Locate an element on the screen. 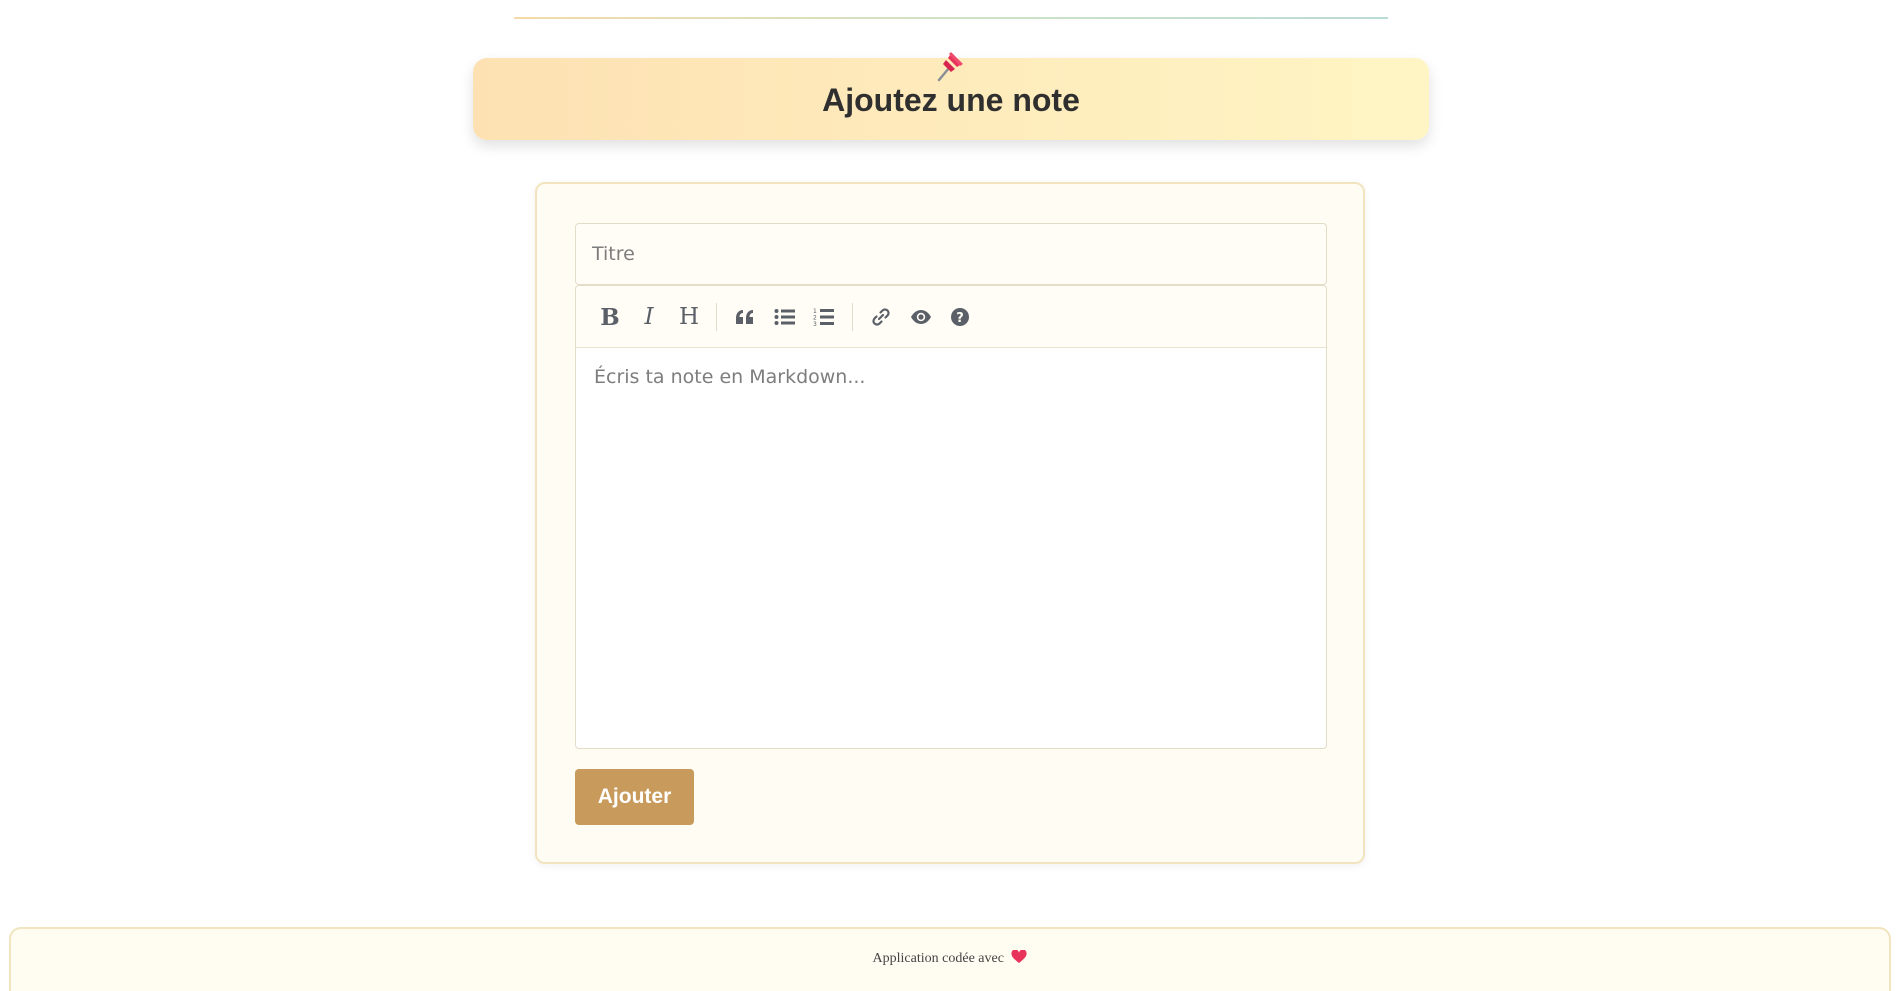 This screenshot has height=991, width=1900. quote-icon is located at coordinates (745, 317).